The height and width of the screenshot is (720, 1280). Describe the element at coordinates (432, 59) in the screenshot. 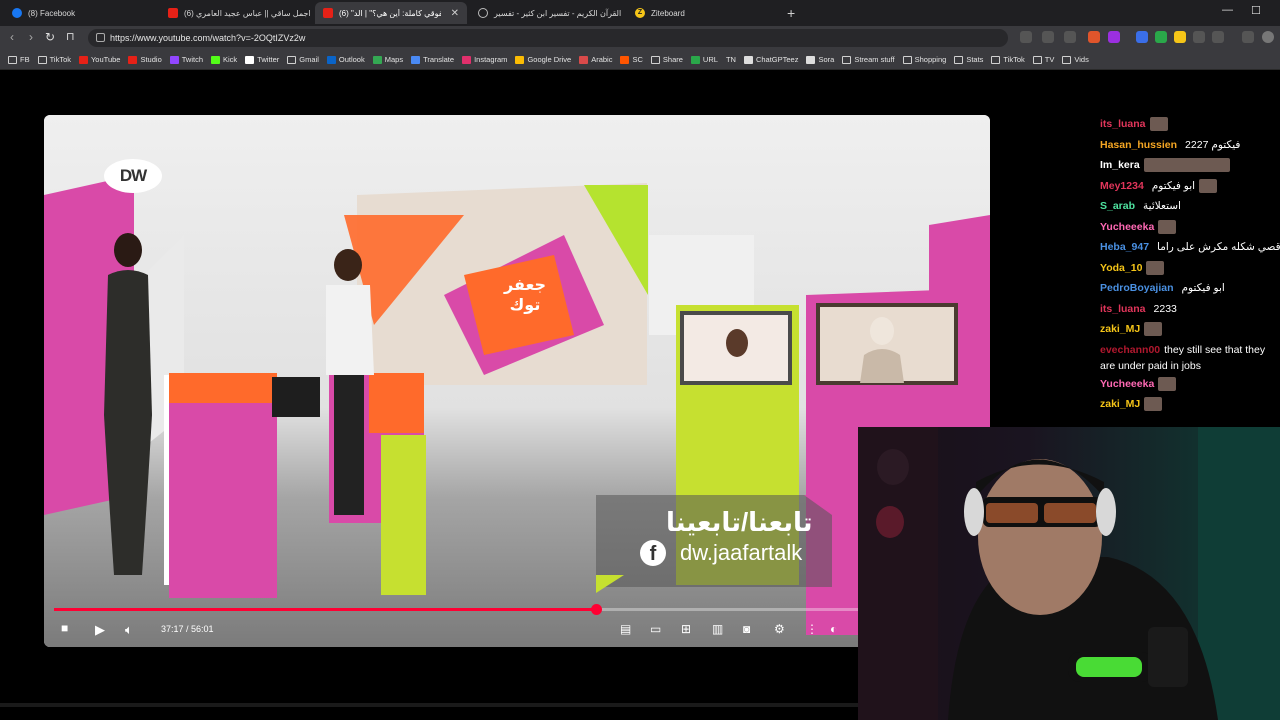

I see `bookmark-translate: Translate` at that location.